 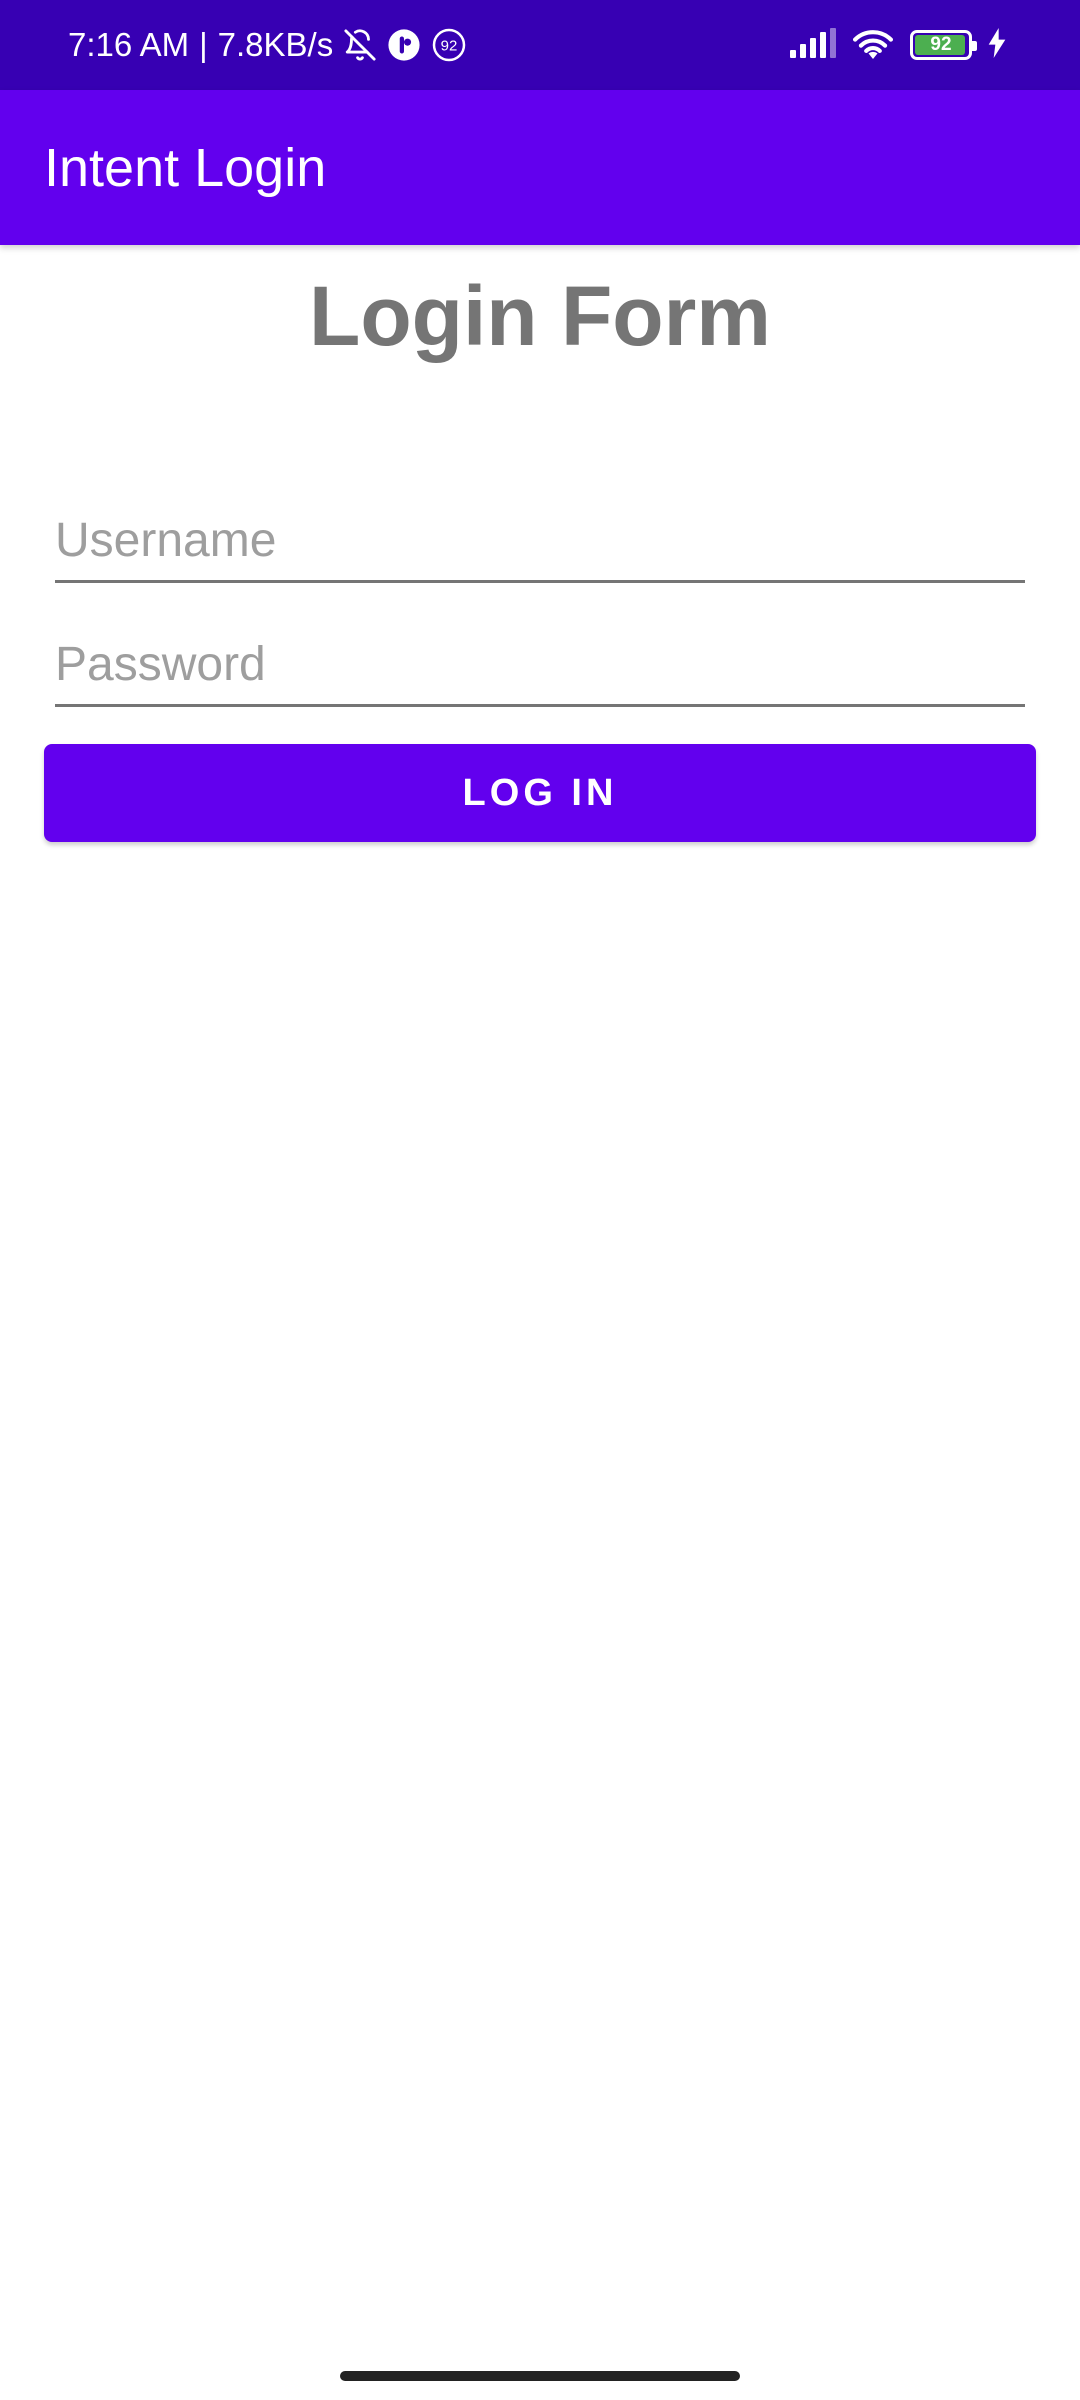 I want to click on status-left: 7:16 AM | 7.8KB/s 92, so click(x=267, y=45).